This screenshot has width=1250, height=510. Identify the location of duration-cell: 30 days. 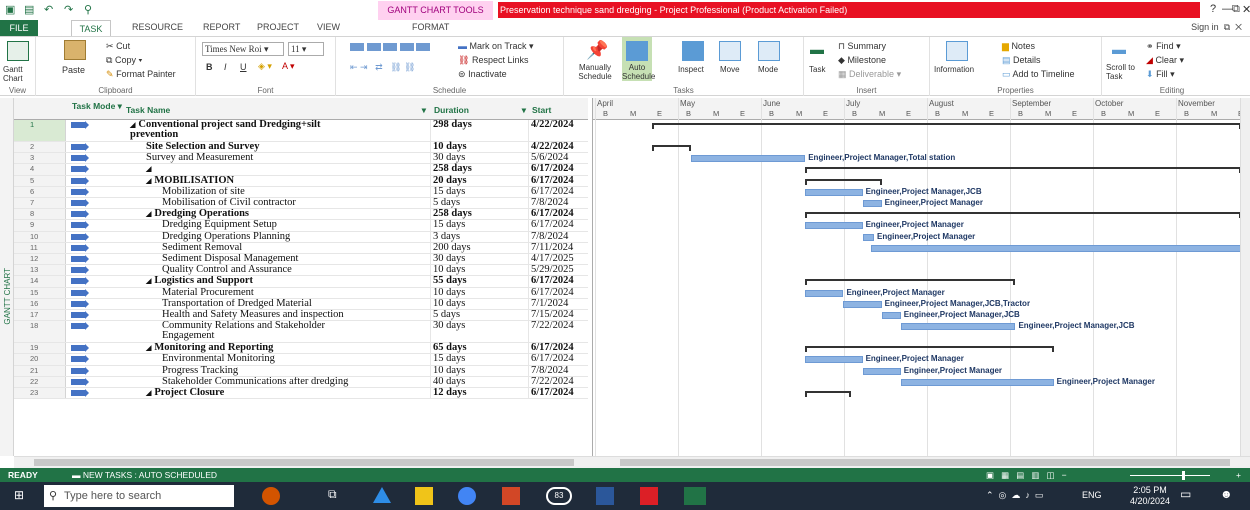
(479, 331).